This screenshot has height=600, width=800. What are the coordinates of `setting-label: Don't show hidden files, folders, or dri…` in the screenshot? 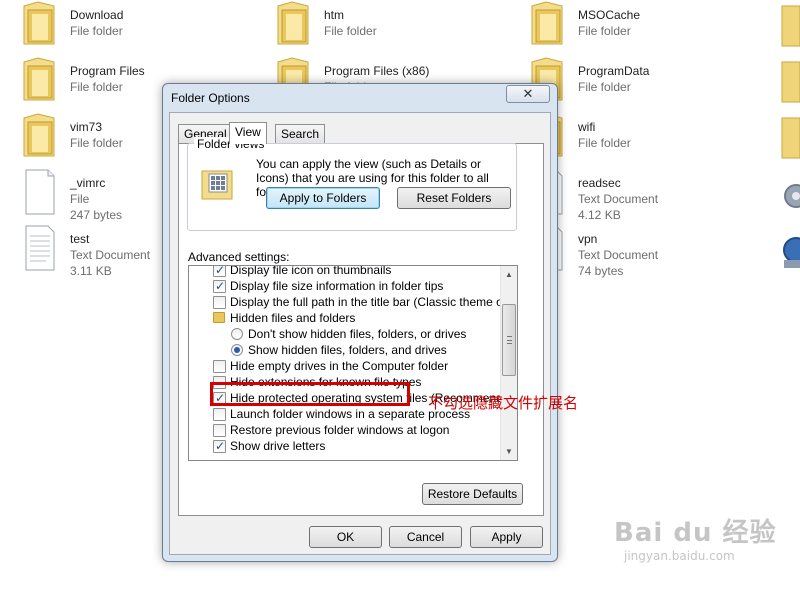 It's located at (357, 334).